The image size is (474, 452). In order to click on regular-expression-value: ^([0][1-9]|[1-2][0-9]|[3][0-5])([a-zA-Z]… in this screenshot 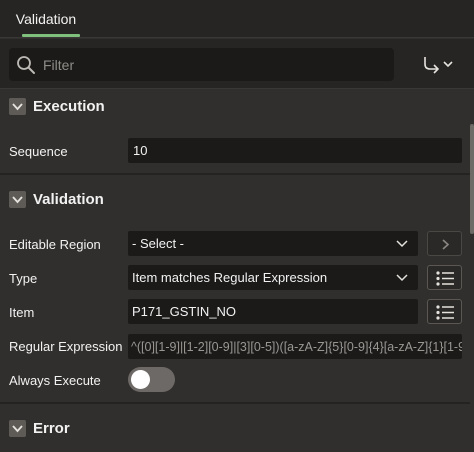, I will do `click(296, 346)`.